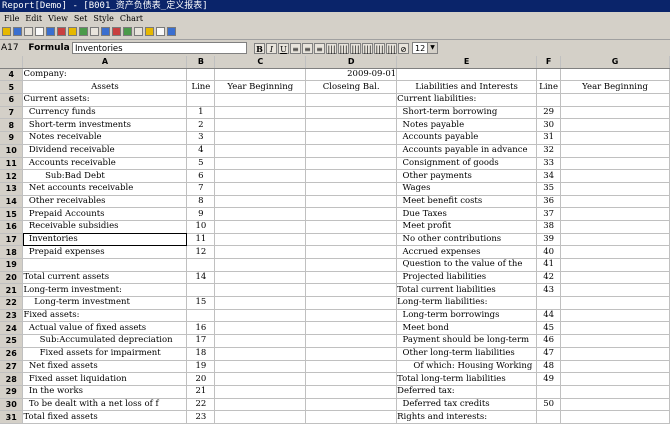  I want to click on cell-e: Due Taxes, so click(467, 214).